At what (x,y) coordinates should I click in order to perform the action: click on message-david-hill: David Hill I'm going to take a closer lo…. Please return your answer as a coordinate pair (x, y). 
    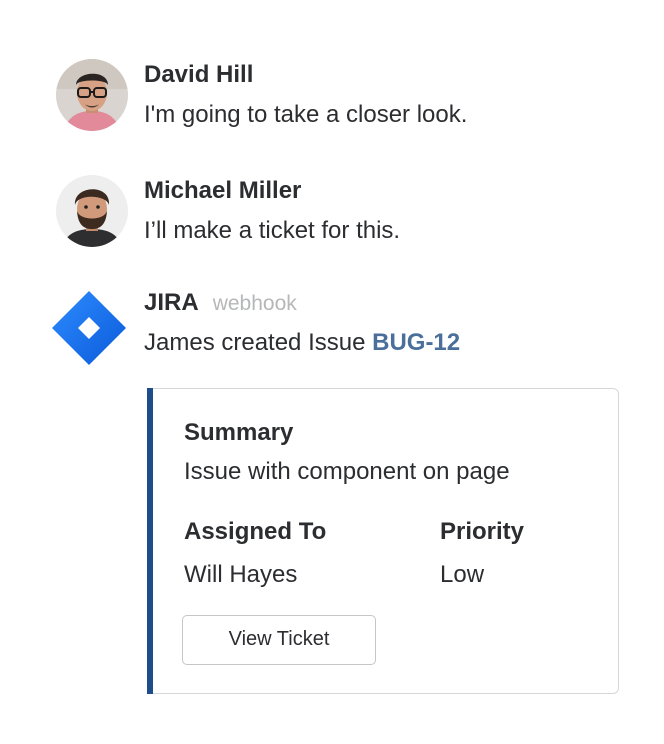
    Looking at the image, I should click on (346, 97).